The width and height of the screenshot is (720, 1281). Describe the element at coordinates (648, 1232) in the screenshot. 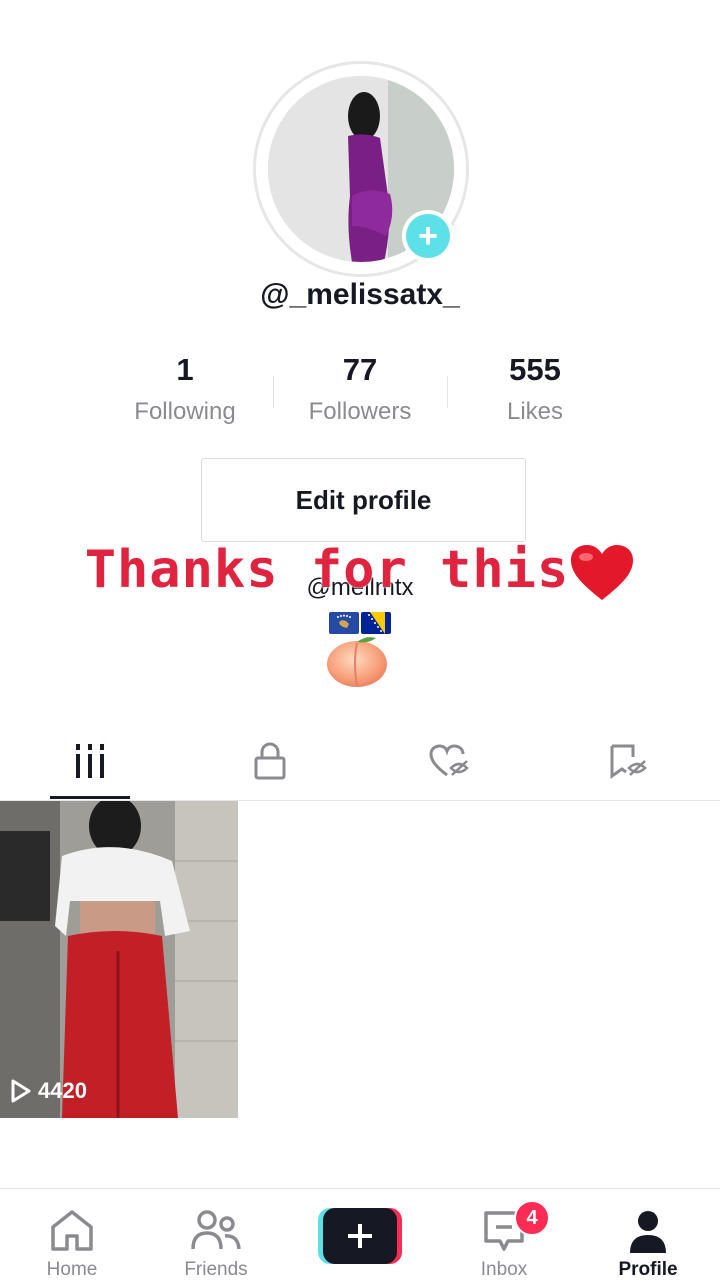

I see `profile-icon` at that location.